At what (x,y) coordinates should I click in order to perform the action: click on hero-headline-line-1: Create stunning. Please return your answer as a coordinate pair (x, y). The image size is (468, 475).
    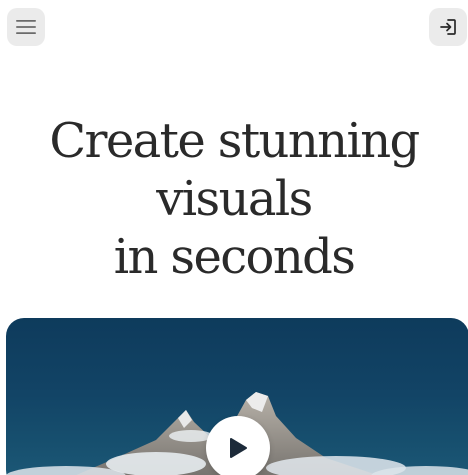
    Looking at the image, I should click on (234, 141).